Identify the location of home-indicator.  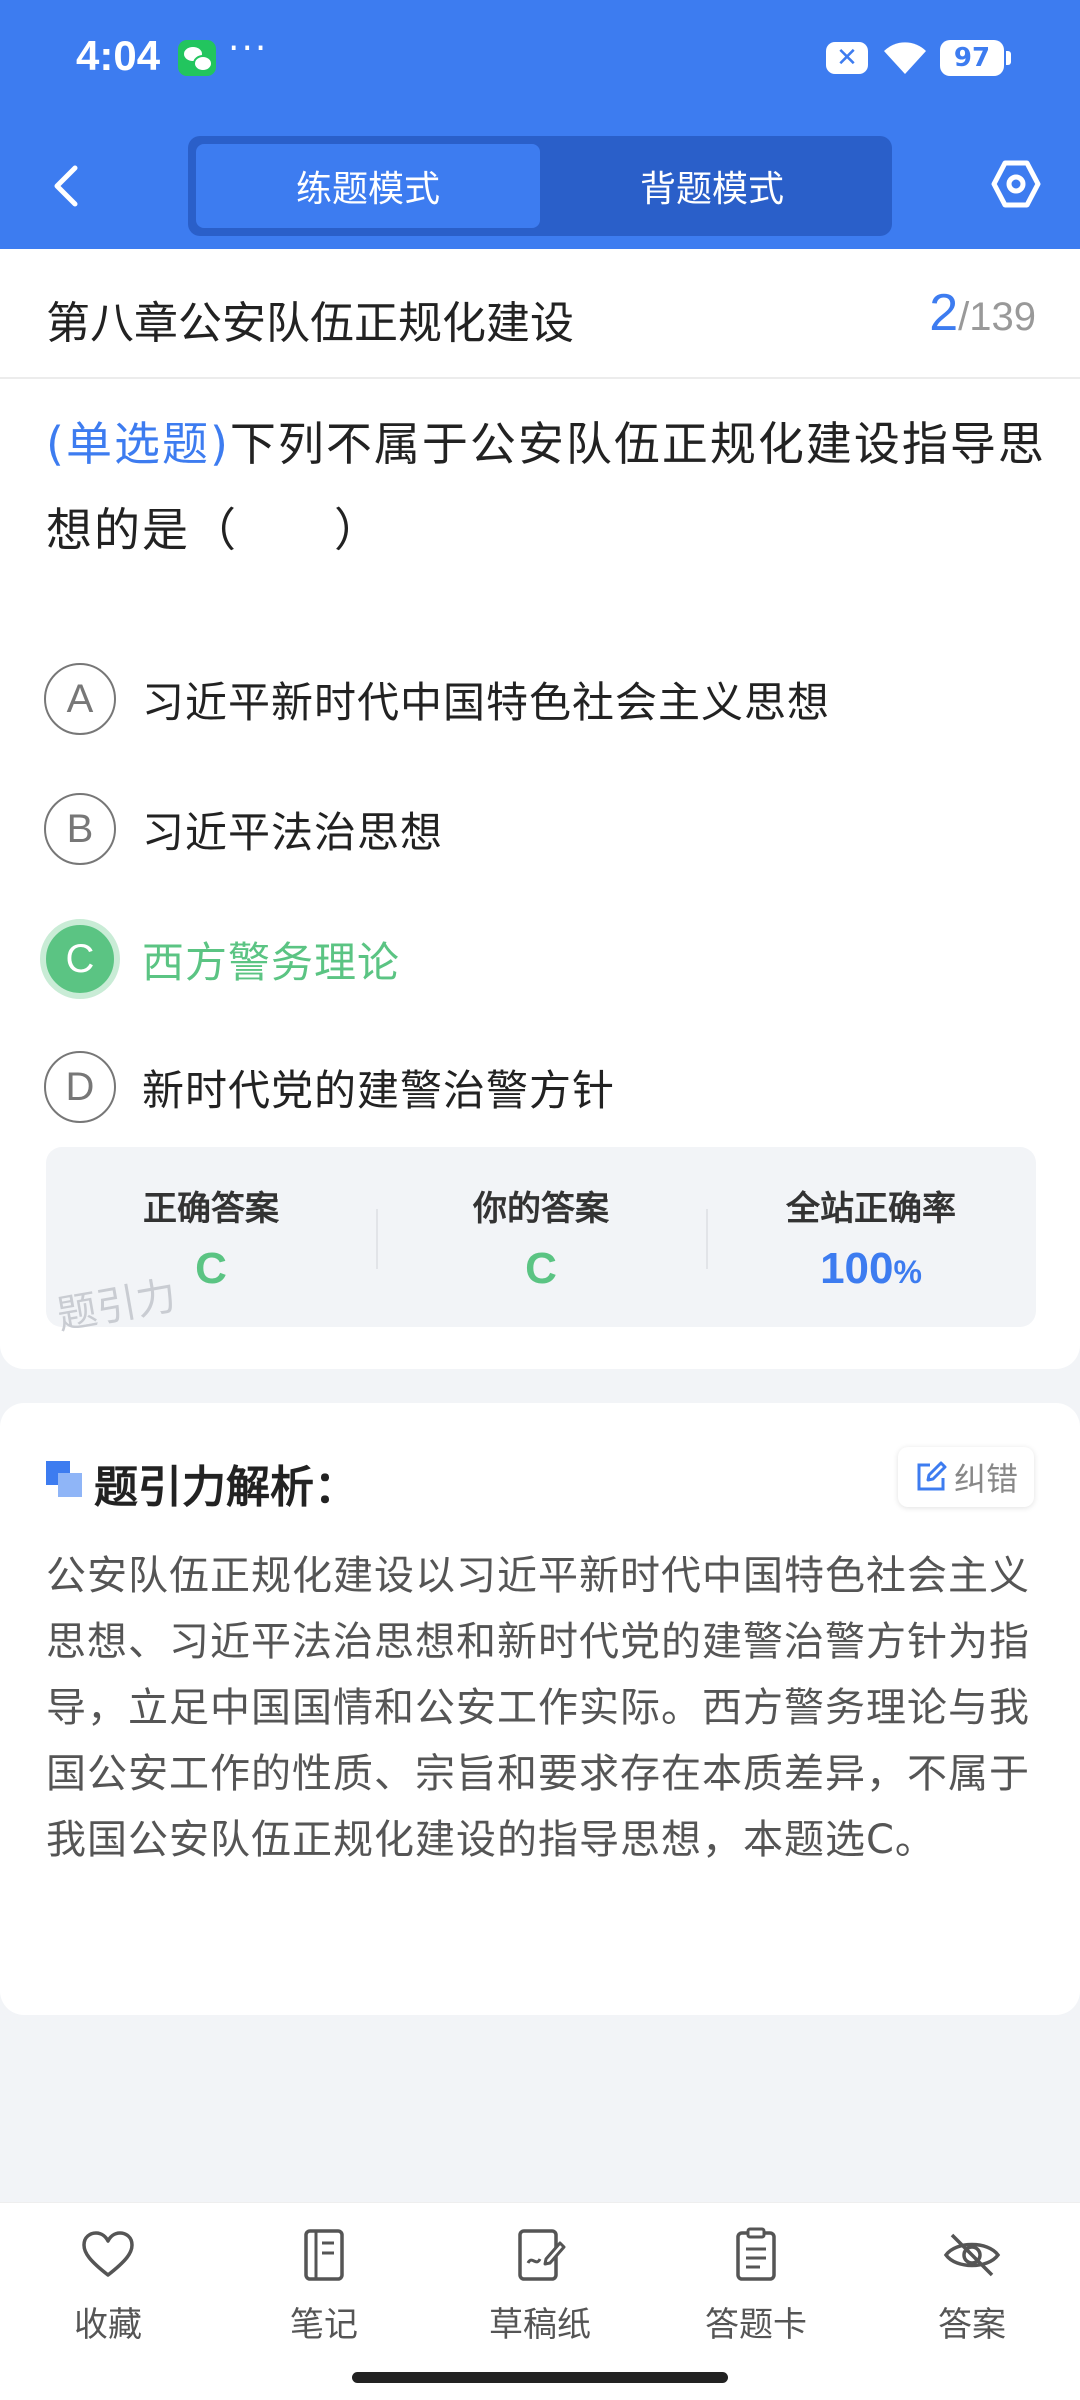
(540, 2377).